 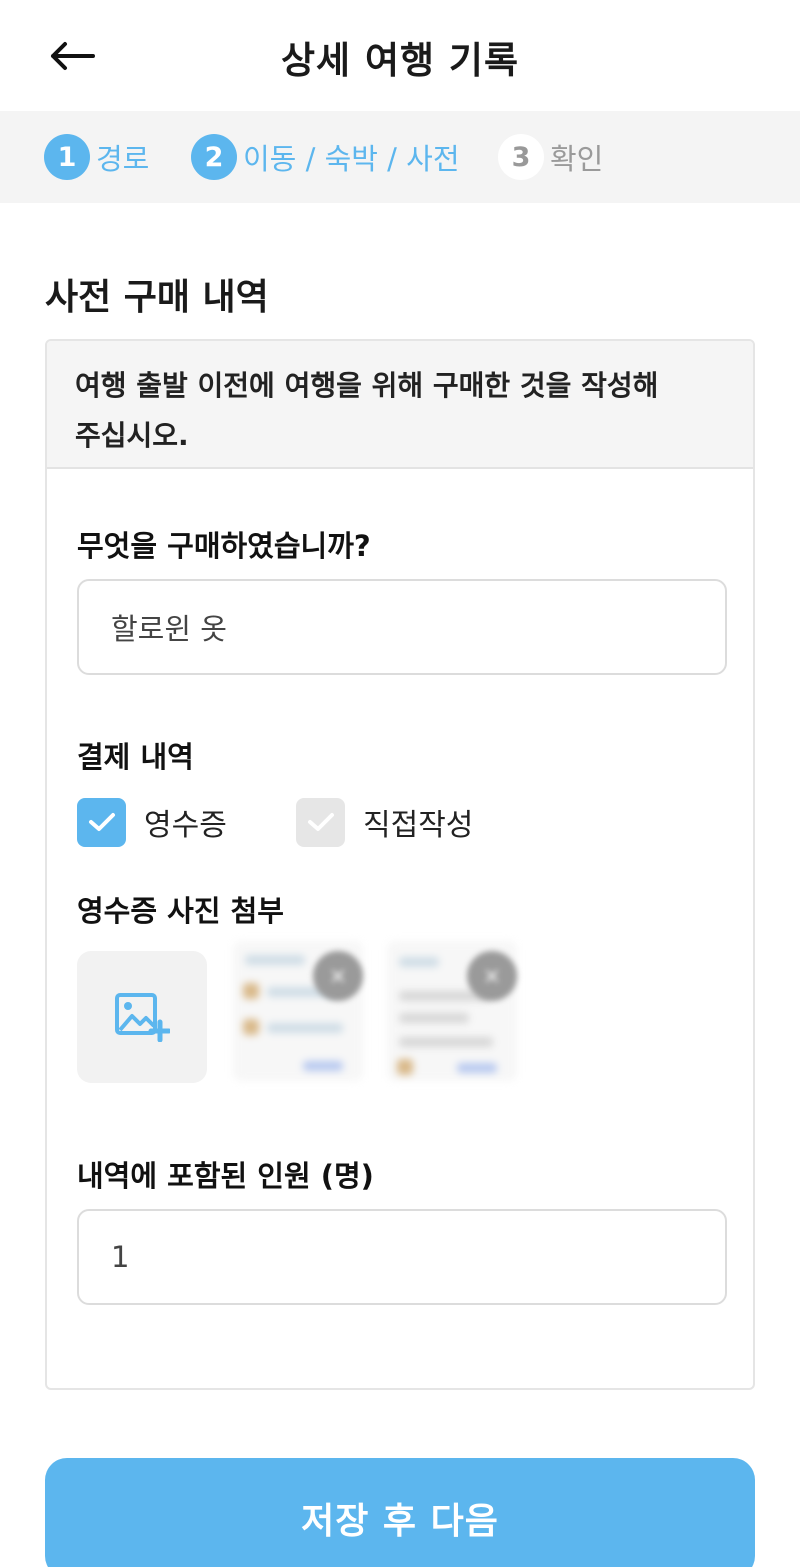 I want to click on save-and-next-button: 저장 후 다음, so click(x=400, y=1512).